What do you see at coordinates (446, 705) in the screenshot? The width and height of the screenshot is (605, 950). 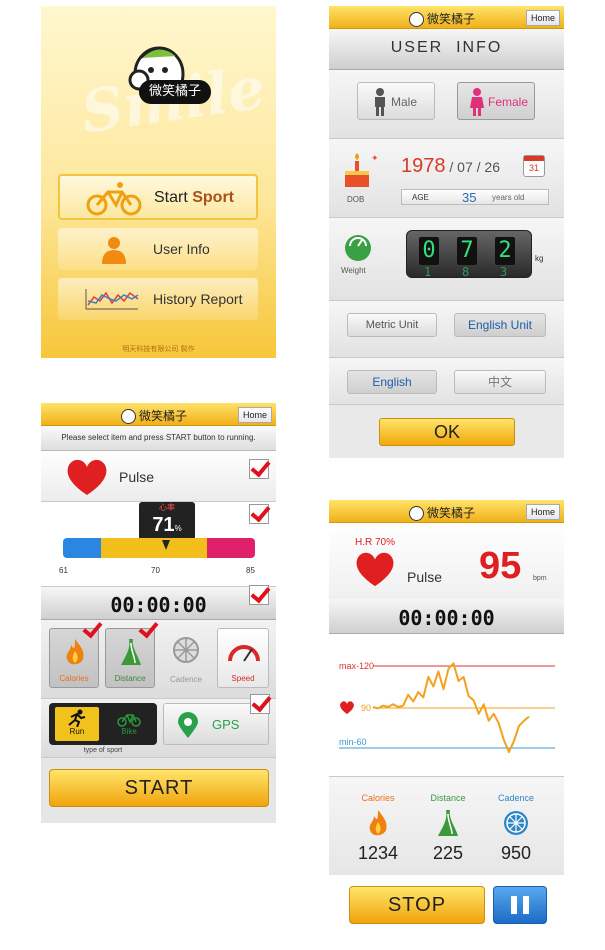 I see `heart-rate-chart: max-120 90 min-60` at bounding box center [446, 705].